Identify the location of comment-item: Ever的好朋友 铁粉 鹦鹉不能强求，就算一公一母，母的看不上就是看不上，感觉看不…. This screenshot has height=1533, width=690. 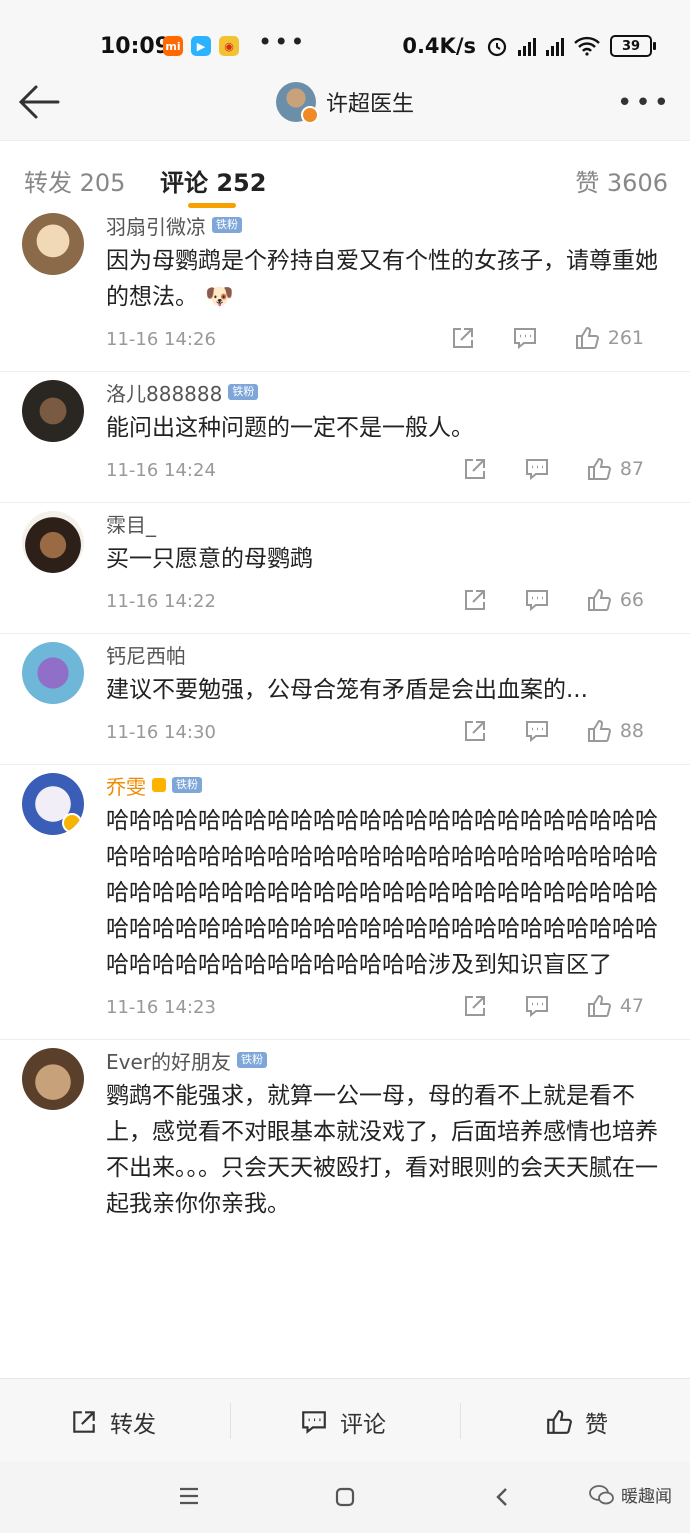
(345, 1131).